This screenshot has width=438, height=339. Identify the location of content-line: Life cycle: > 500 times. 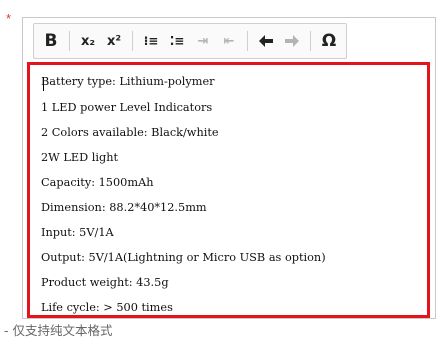
(107, 307).